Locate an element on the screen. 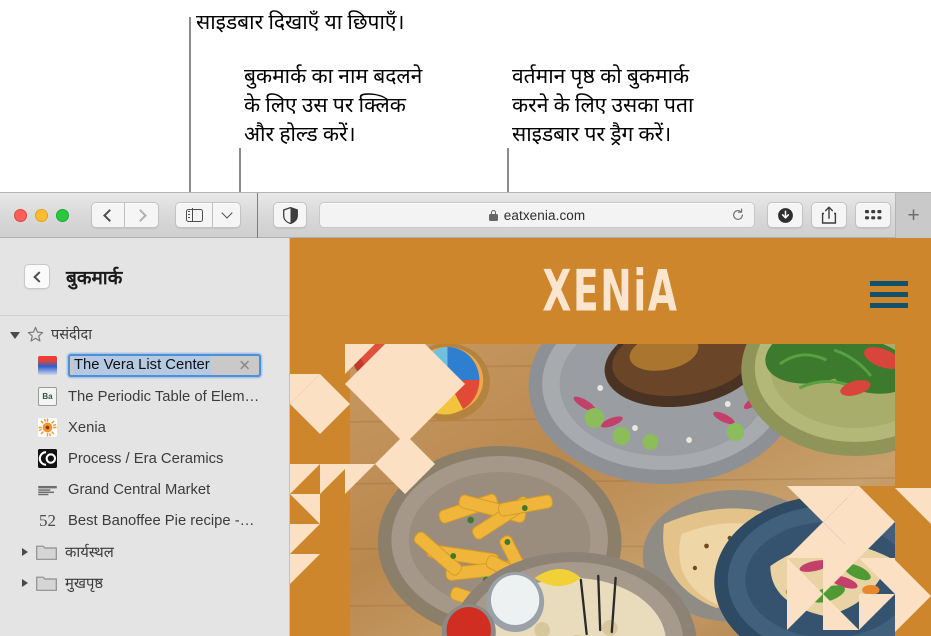 This screenshot has height=636, width=931. sidebar-toggle-icon is located at coordinates (194, 215).